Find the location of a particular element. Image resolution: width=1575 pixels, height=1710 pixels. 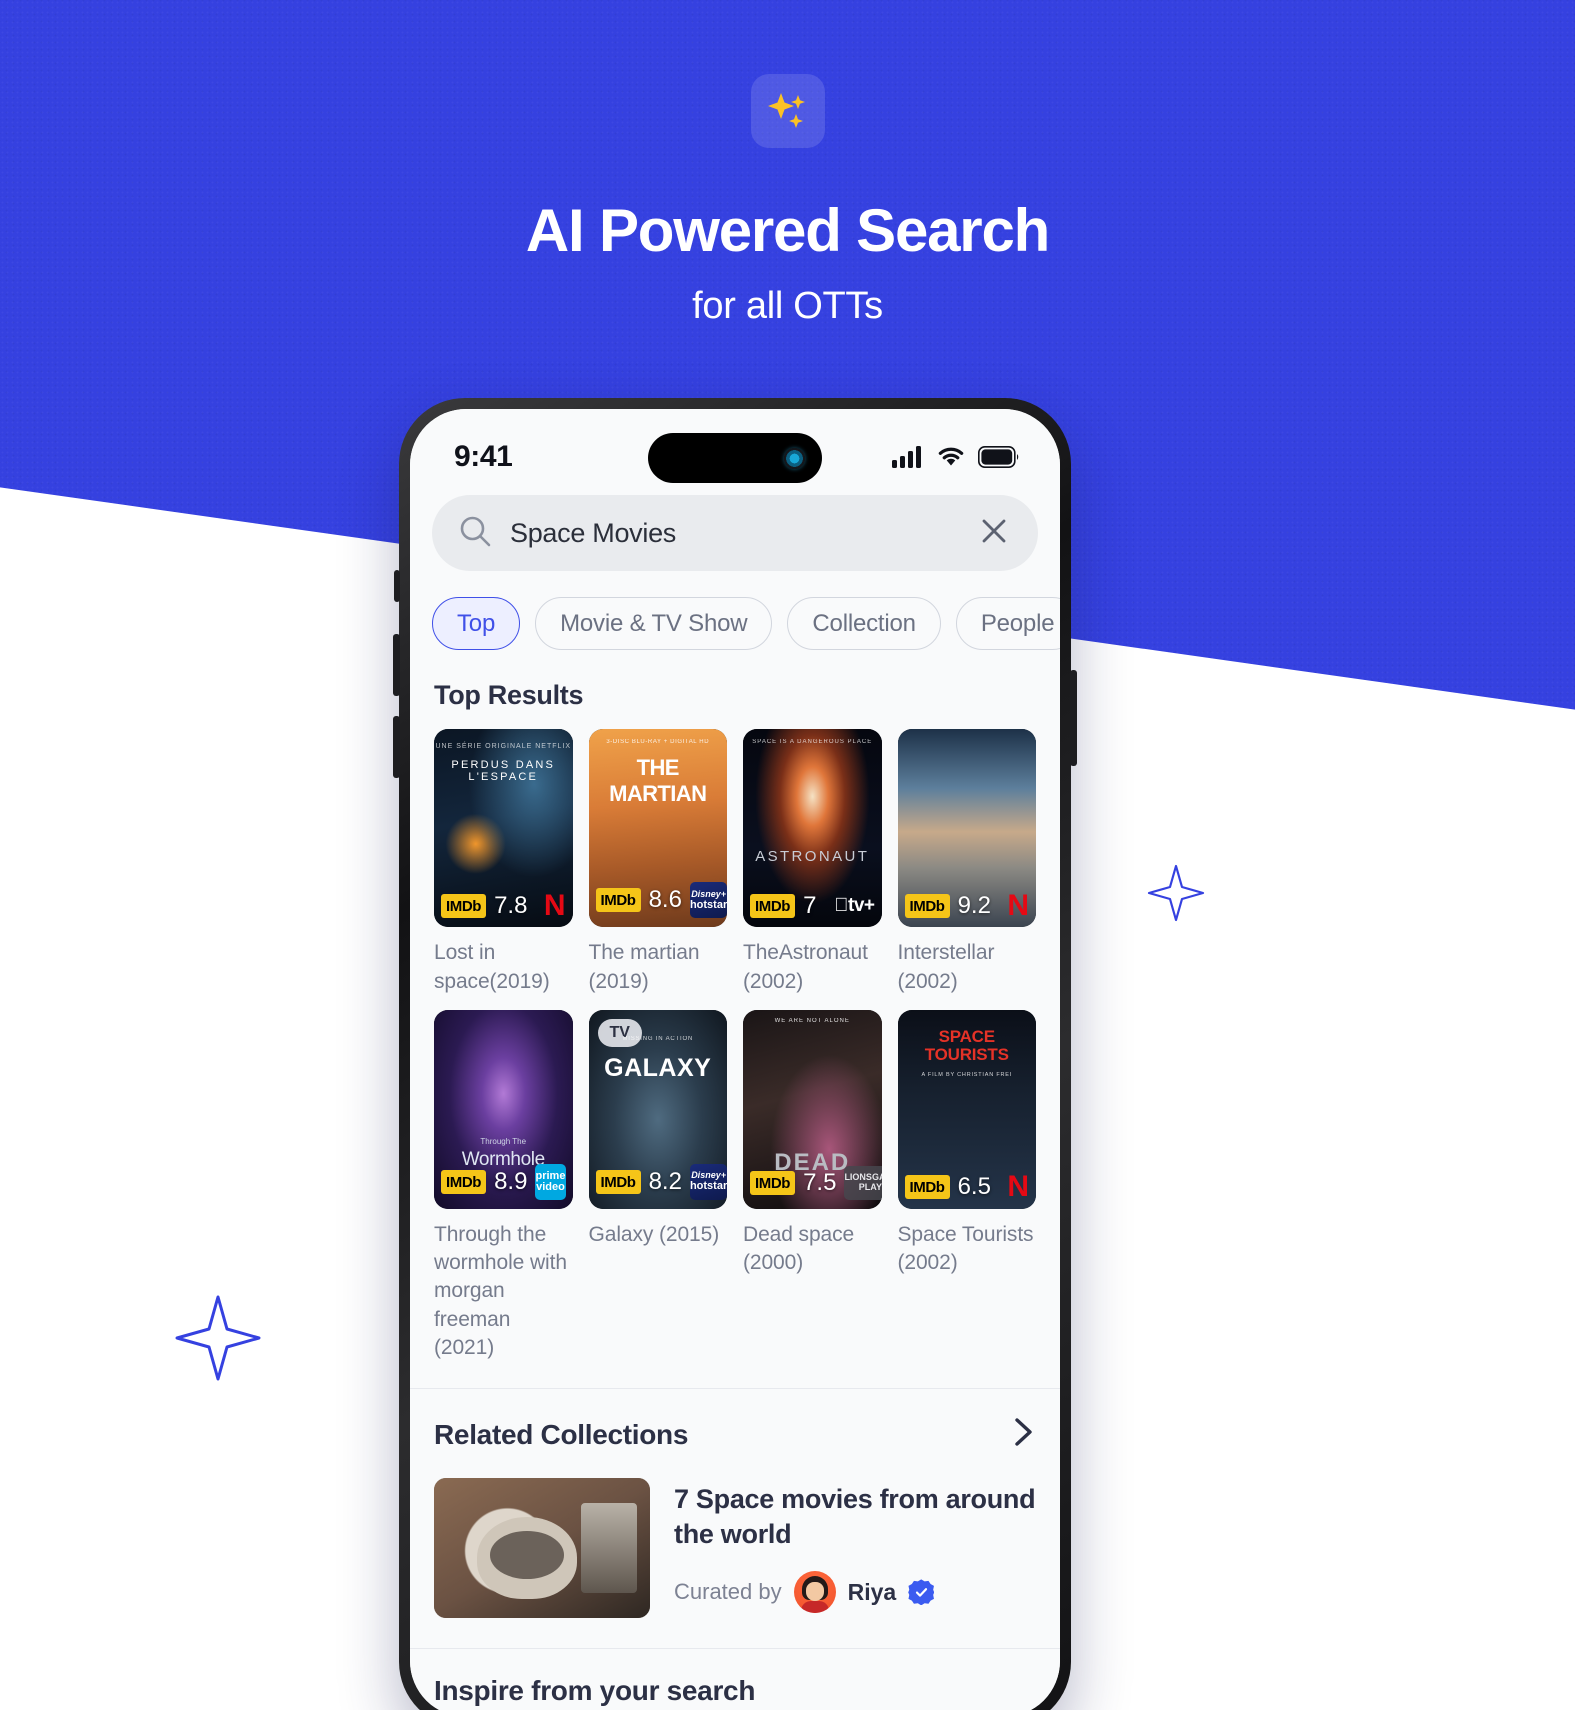

poster-supertext: UNE SÉRIE ORIGINALE NETFLIX is located at coordinates (503, 746).